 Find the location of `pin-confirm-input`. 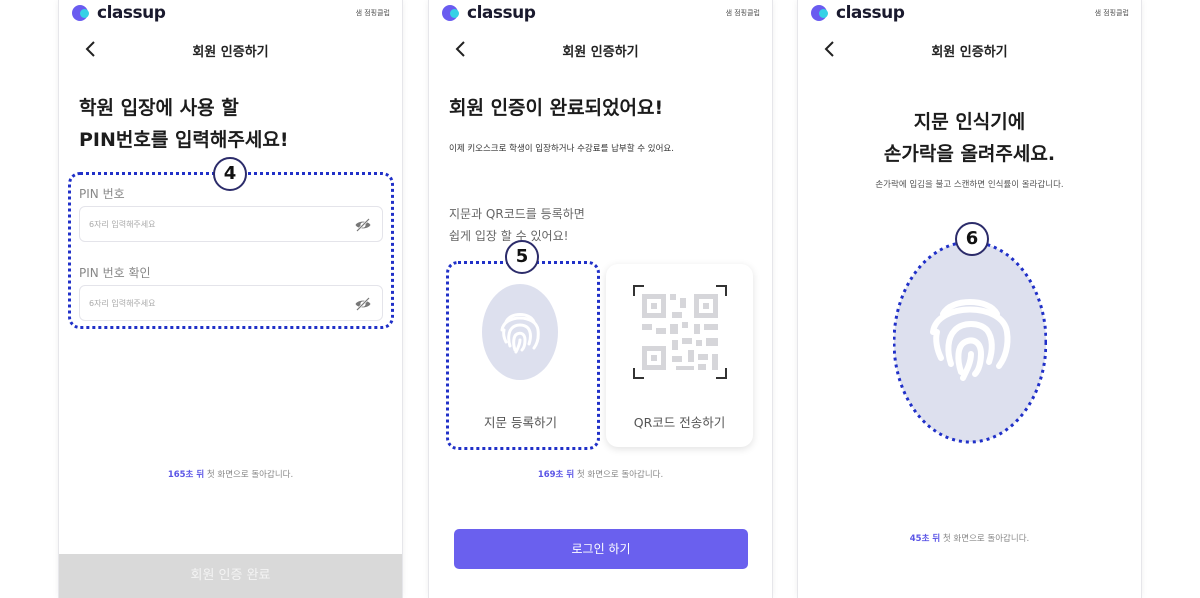

pin-confirm-input is located at coordinates (214, 303).